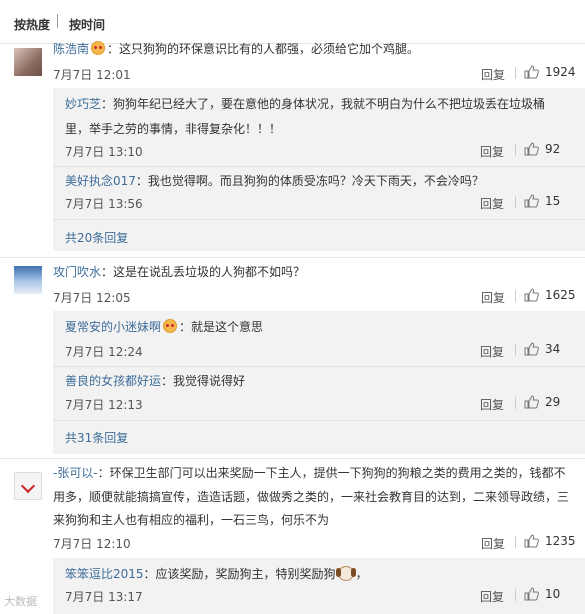 Image resolution: width=585 pixels, height=614 pixels. I want to click on reply-username: 笨笨逗比2015, so click(104, 574).